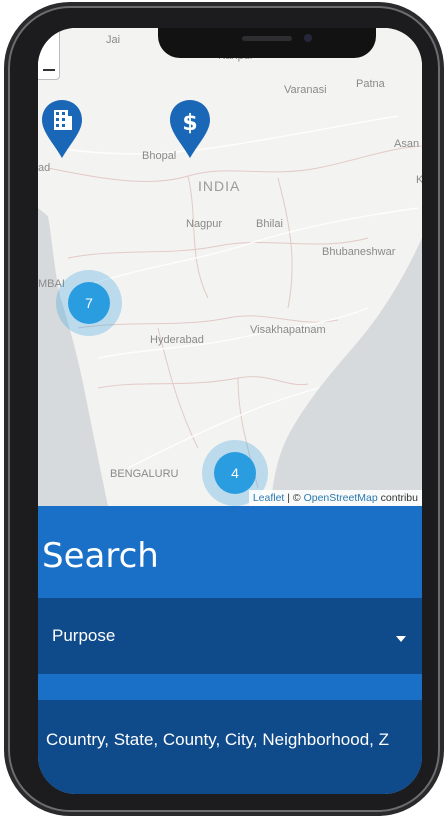 Image resolution: width=448 pixels, height=818 pixels. What do you see at coordinates (230, 636) in the screenshot?
I see `purpose-select: Purpose` at bounding box center [230, 636].